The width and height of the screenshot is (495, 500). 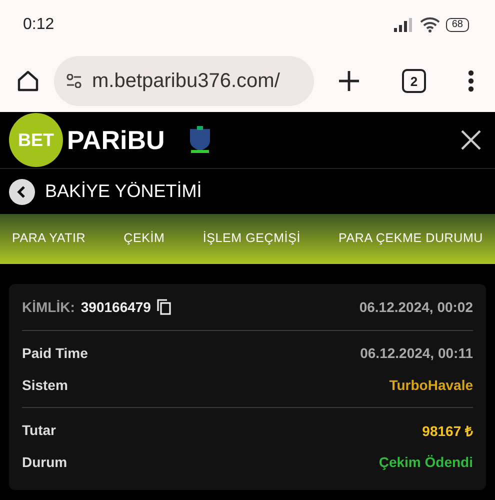 I want to click on logo-text: PARiBU, so click(x=116, y=140).